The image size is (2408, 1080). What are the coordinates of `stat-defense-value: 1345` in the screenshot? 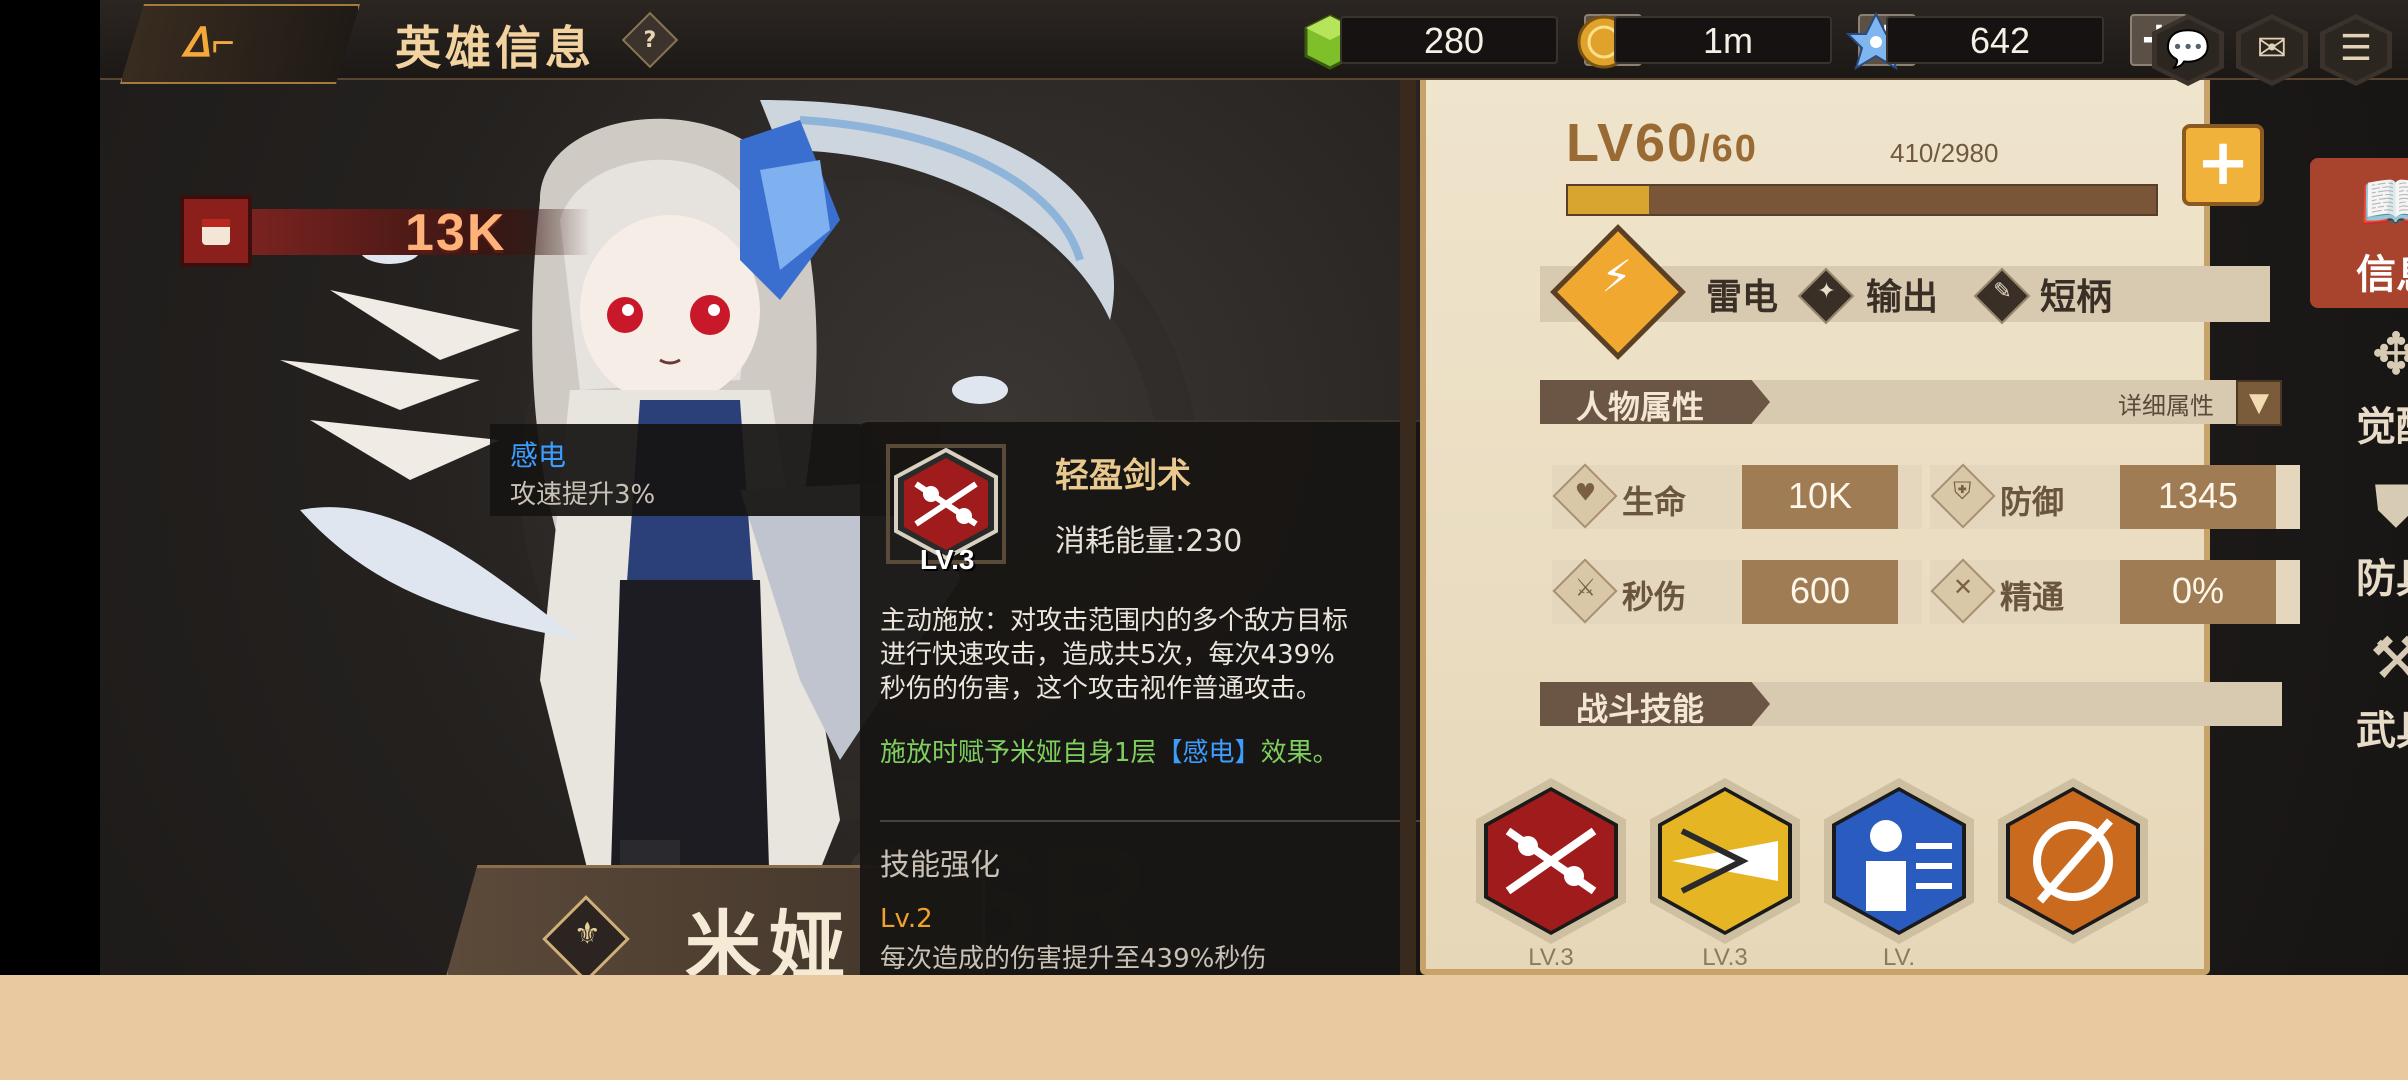 It's located at (2198, 495).